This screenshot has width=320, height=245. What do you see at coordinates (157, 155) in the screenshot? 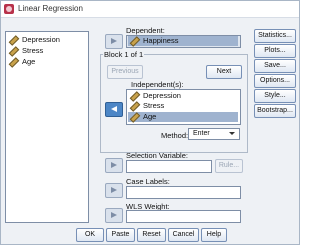
I see `selection-variable-label: Selection Variable:` at bounding box center [157, 155].